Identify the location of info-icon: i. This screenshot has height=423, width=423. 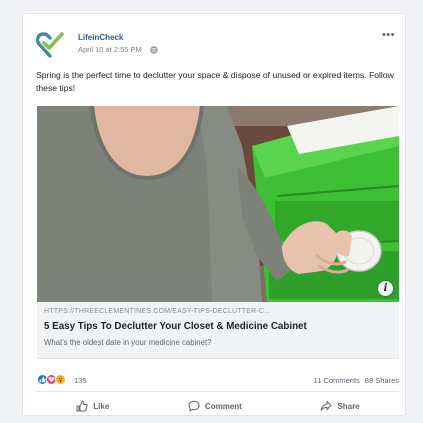
(385, 288).